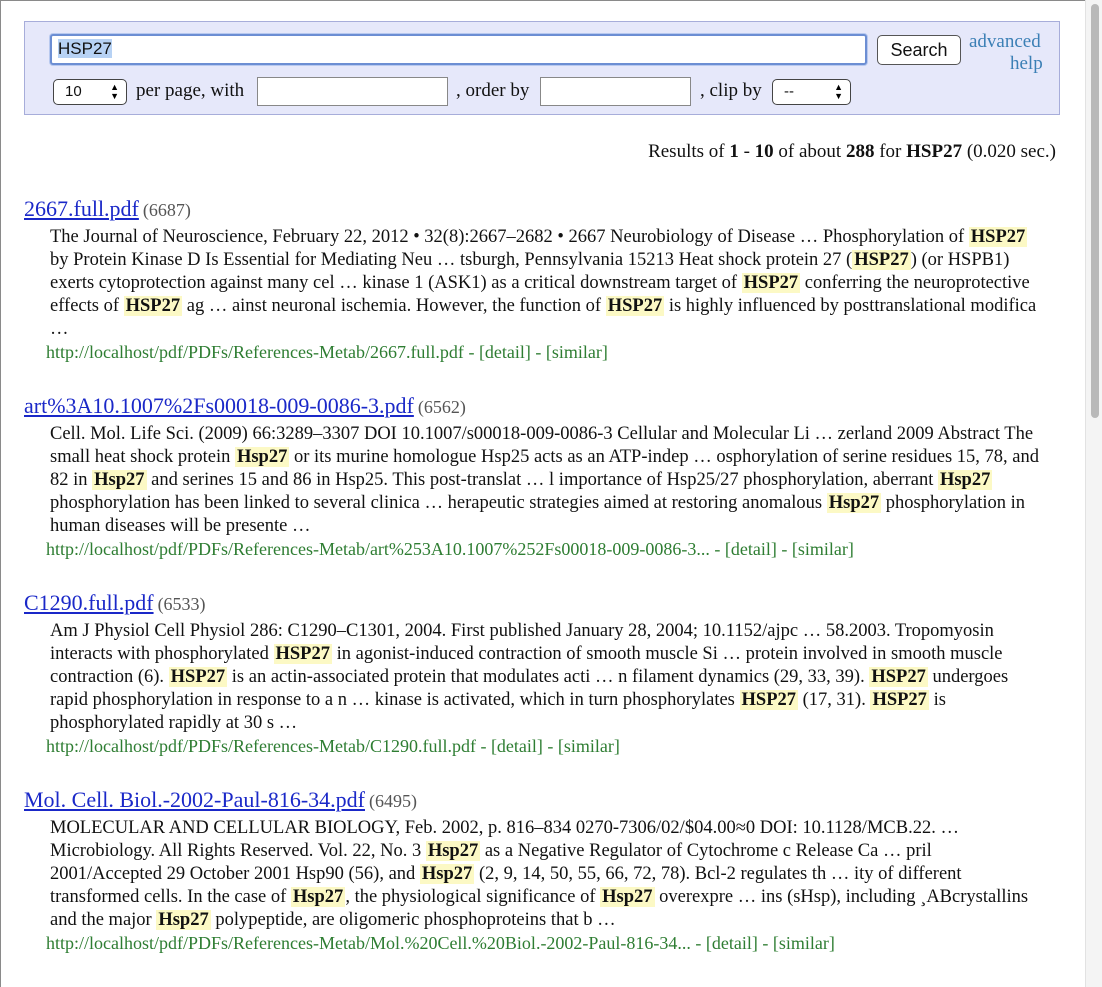  Describe the element at coordinates (919, 50) in the screenshot. I see `search-button: Search` at that location.